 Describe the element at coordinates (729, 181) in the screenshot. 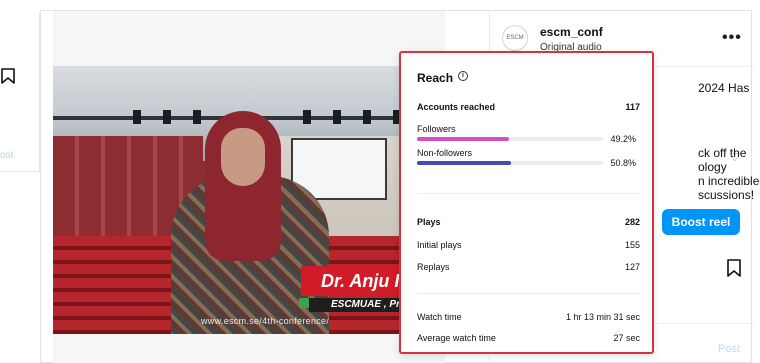

I see `caption-line-4: n incredible` at that location.